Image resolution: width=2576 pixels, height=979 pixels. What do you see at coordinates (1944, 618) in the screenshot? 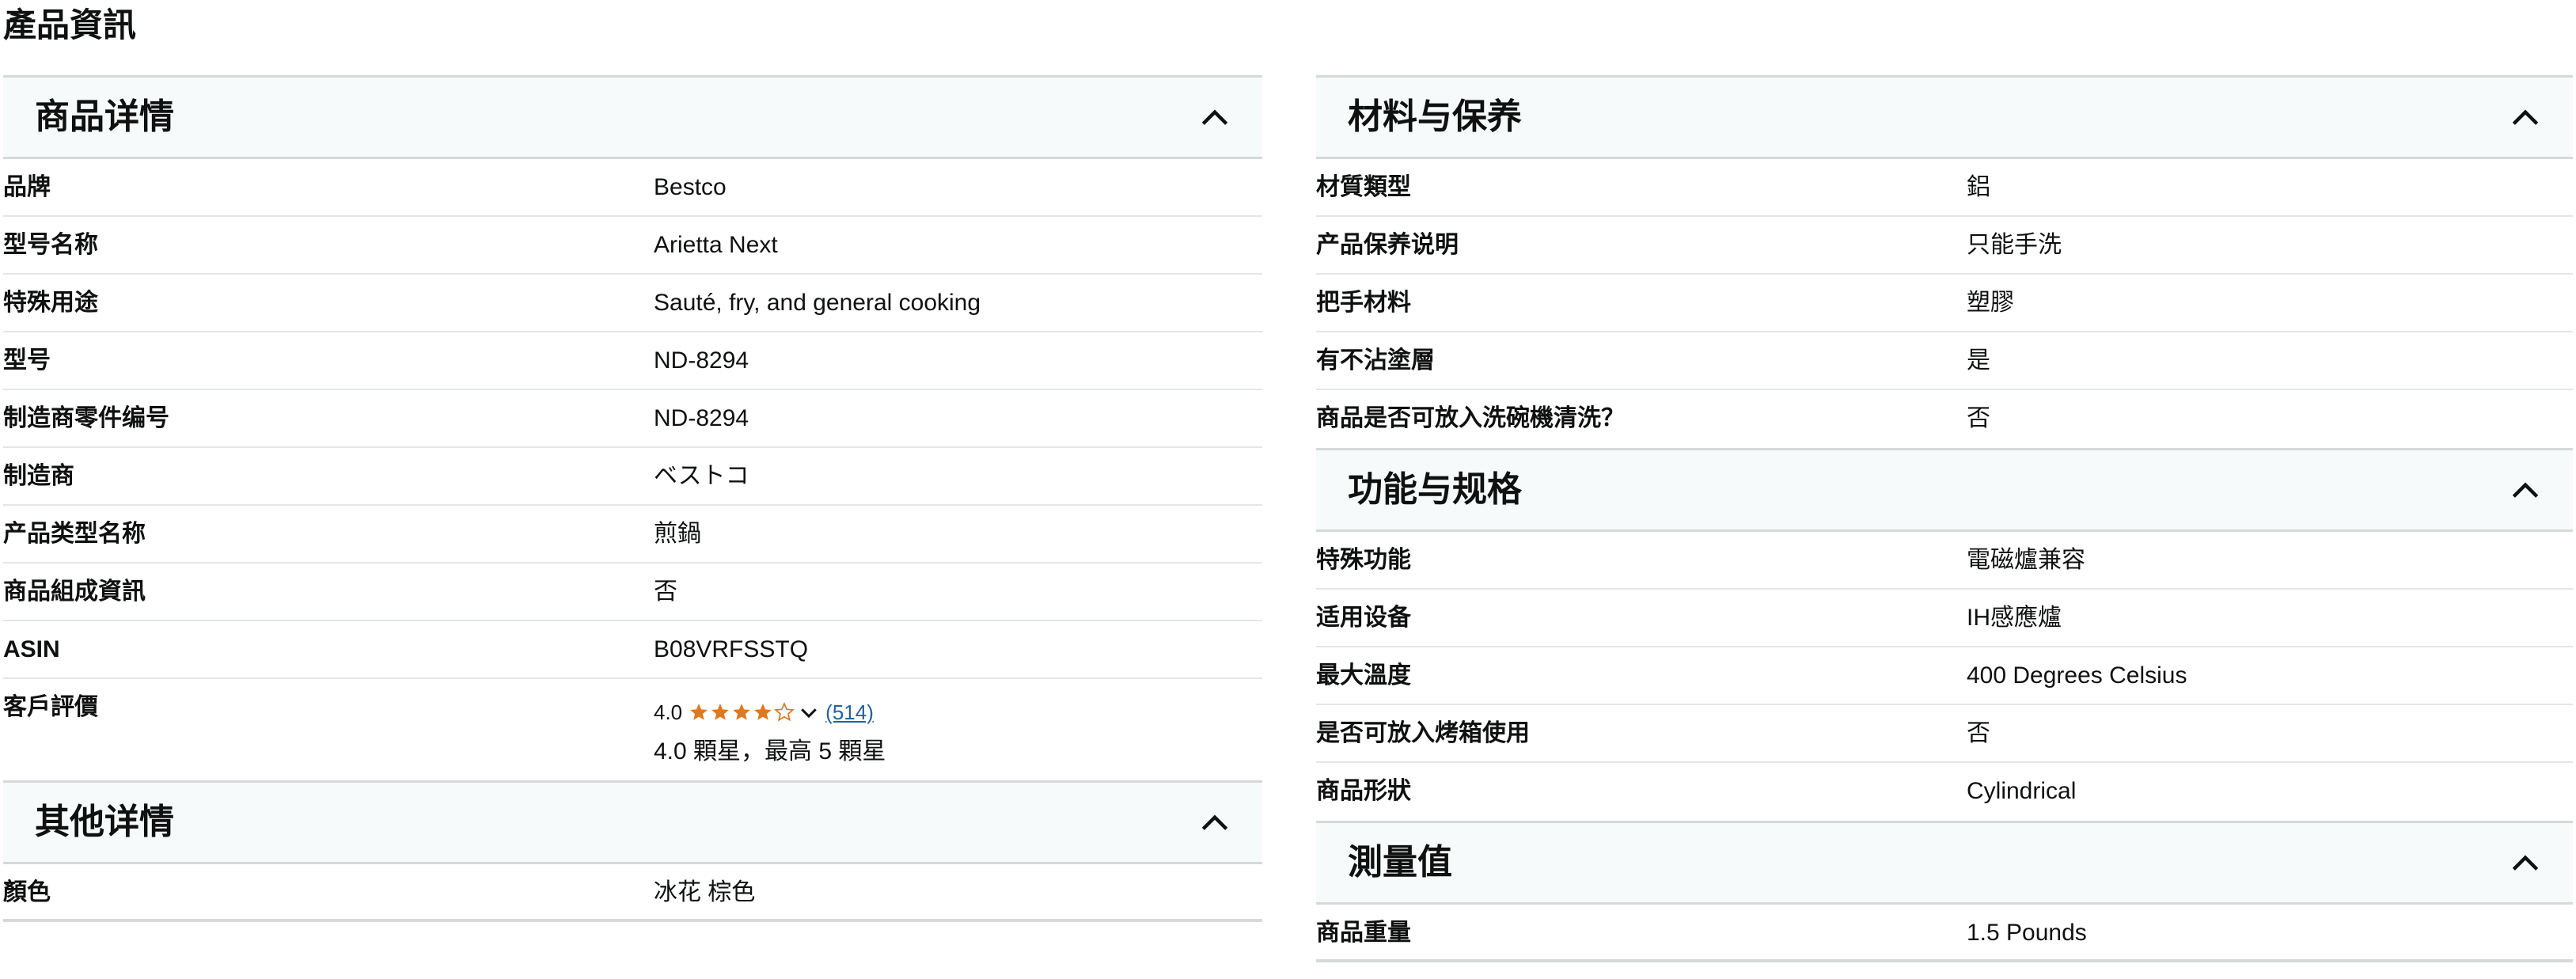
I see `table-row: 适用设备 IH感應爐` at bounding box center [1944, 618].